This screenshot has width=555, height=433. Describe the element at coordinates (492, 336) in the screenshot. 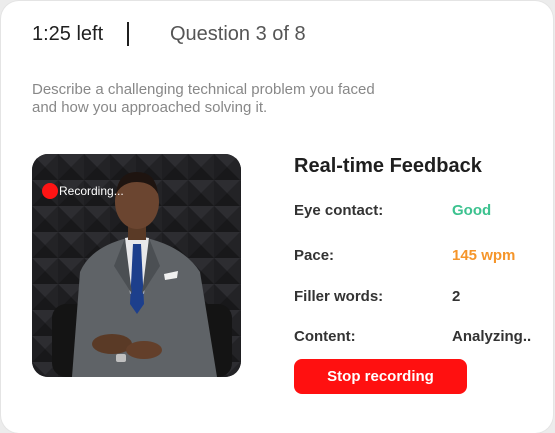

I see `content-value: Analyzing..` at that location.